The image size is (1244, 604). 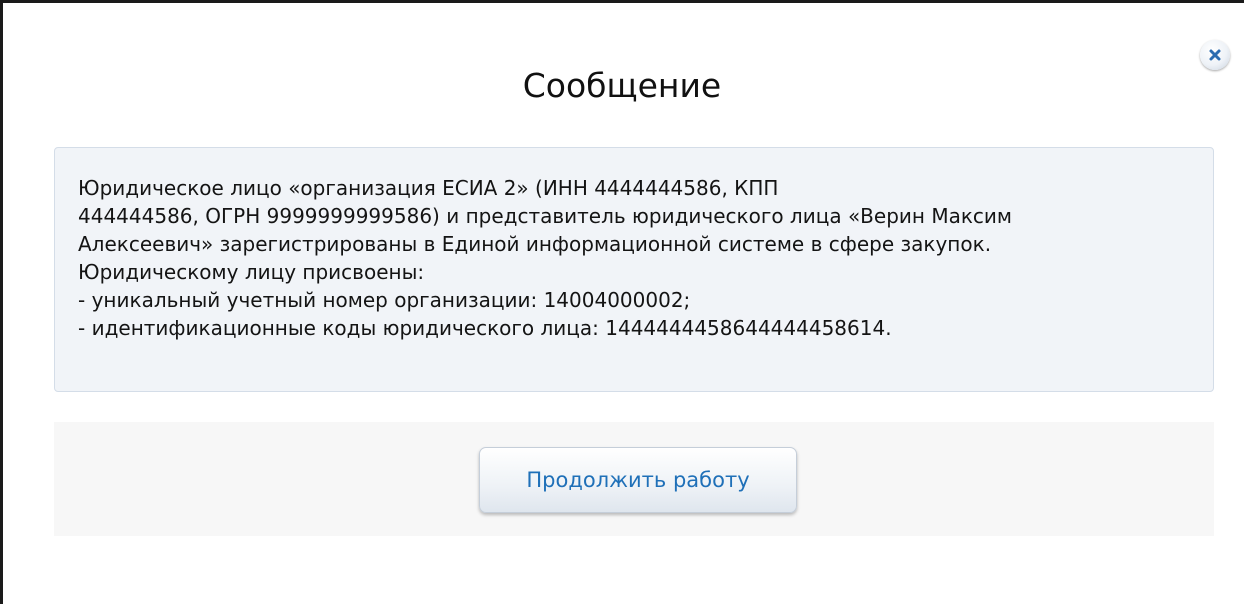 I want to click on continue-button: Продолжить работу, so click(x=638, y=480).